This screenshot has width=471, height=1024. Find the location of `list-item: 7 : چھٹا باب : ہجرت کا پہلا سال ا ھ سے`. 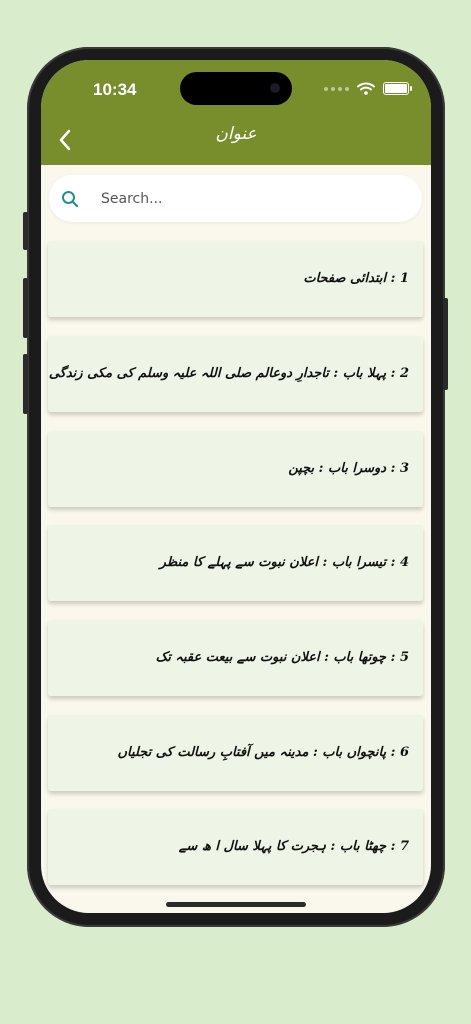

list-item: 7 : چھٹا باب : ہجرت کا پہلا سال ا ھ سے is located at coordinates (235, 847).